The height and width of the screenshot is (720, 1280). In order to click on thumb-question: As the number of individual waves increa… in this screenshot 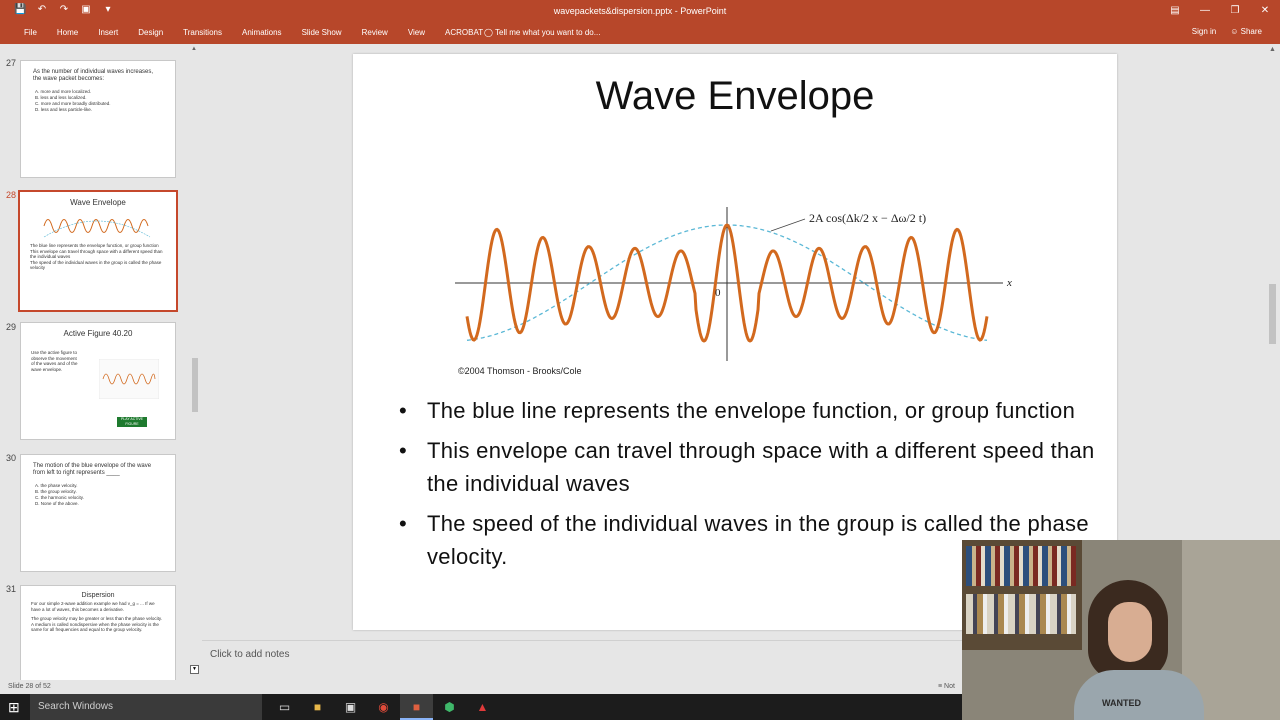, I will do `click(93, 75)`.